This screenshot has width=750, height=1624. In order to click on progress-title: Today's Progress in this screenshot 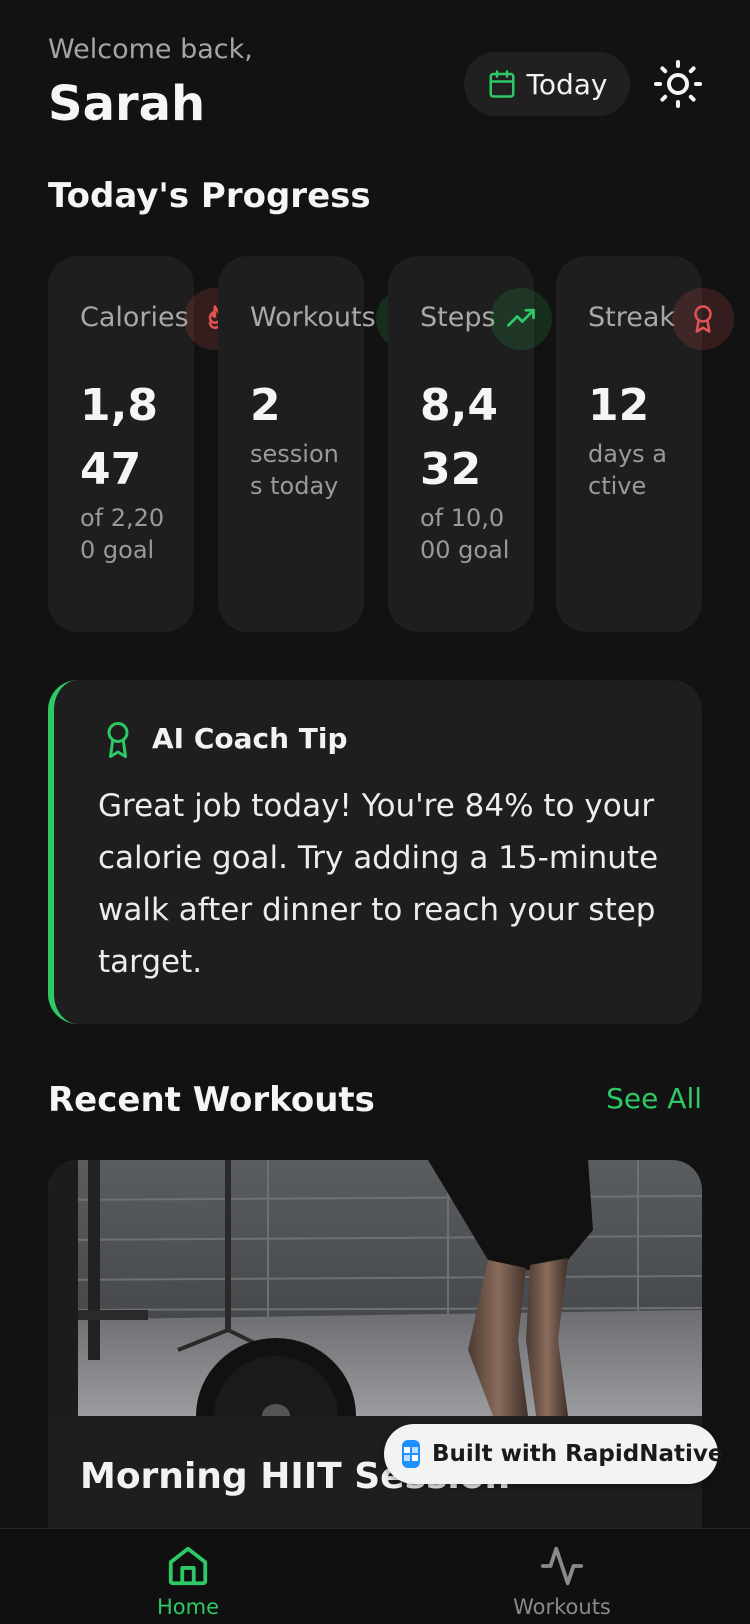, I will do `click(209, 196)`.